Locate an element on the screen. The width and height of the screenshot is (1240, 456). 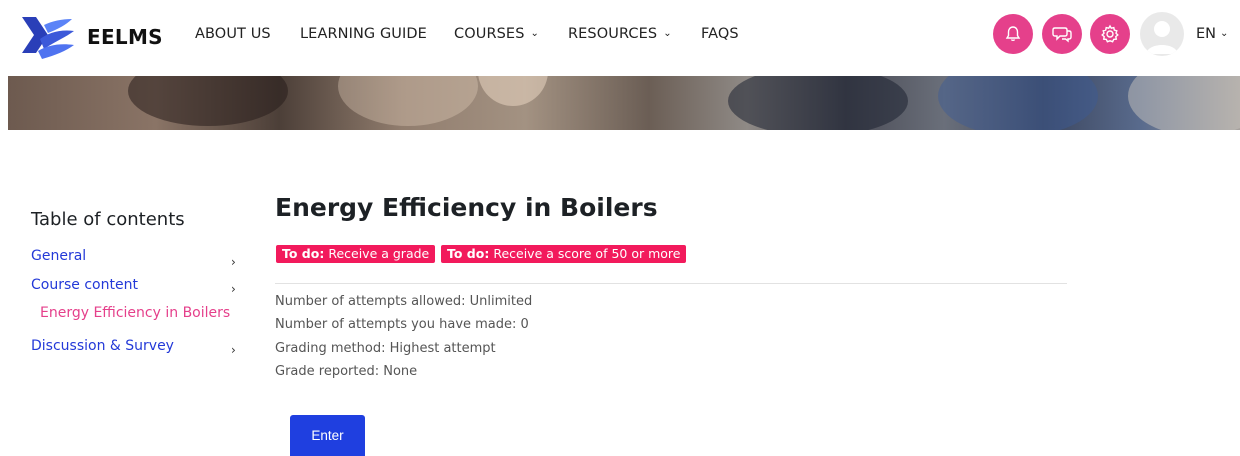
divider is located at coordinates (671, 283).